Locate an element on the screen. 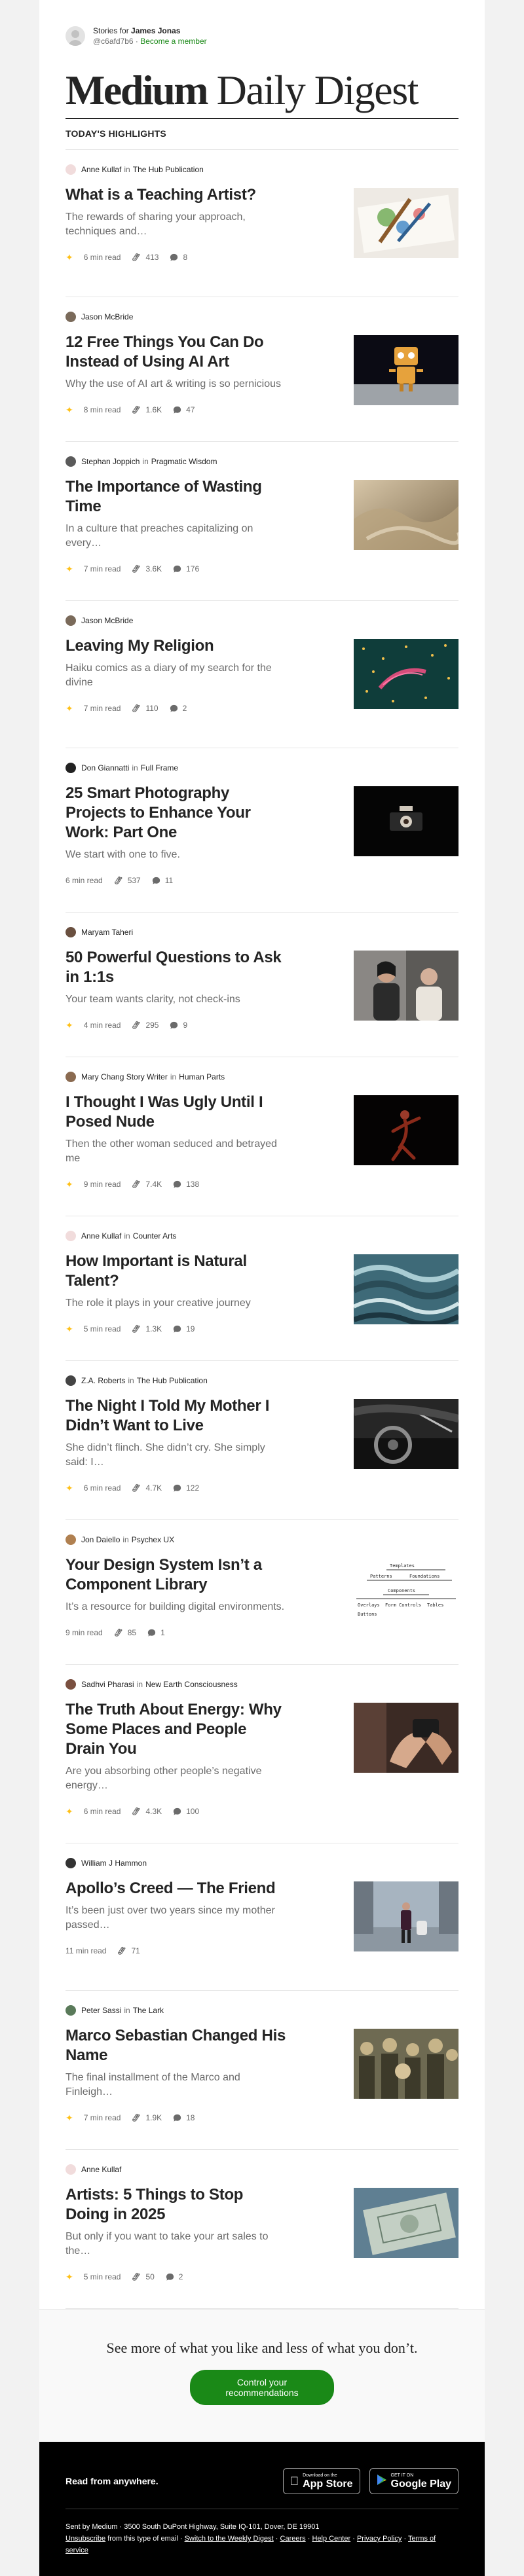  user-avatar is located at coordinates (76, 36).